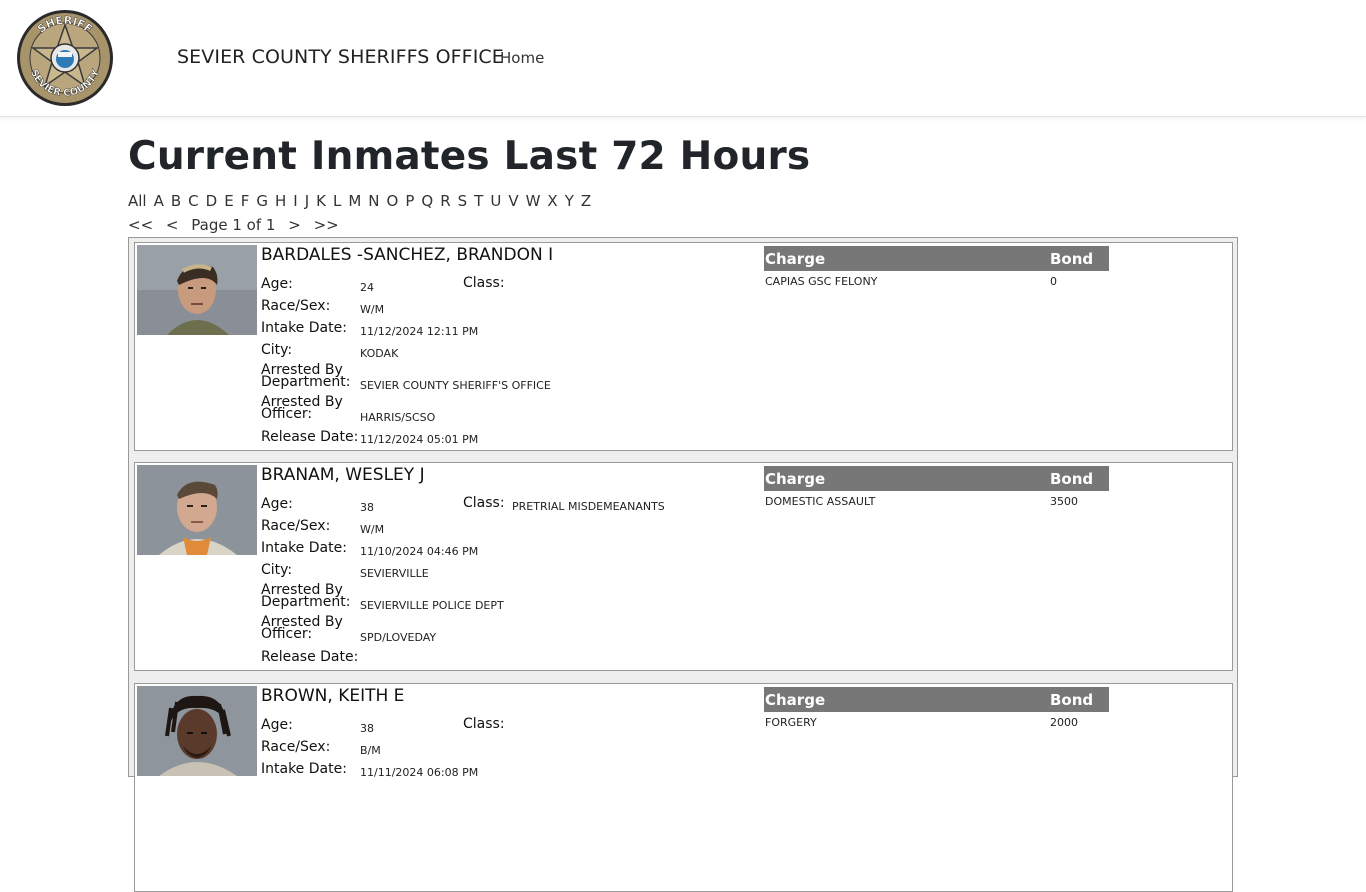  What do you see at coordinates (552, 201) in the screenshot?
I see `letter-filter-x: X` at bounding box center [552, 201].